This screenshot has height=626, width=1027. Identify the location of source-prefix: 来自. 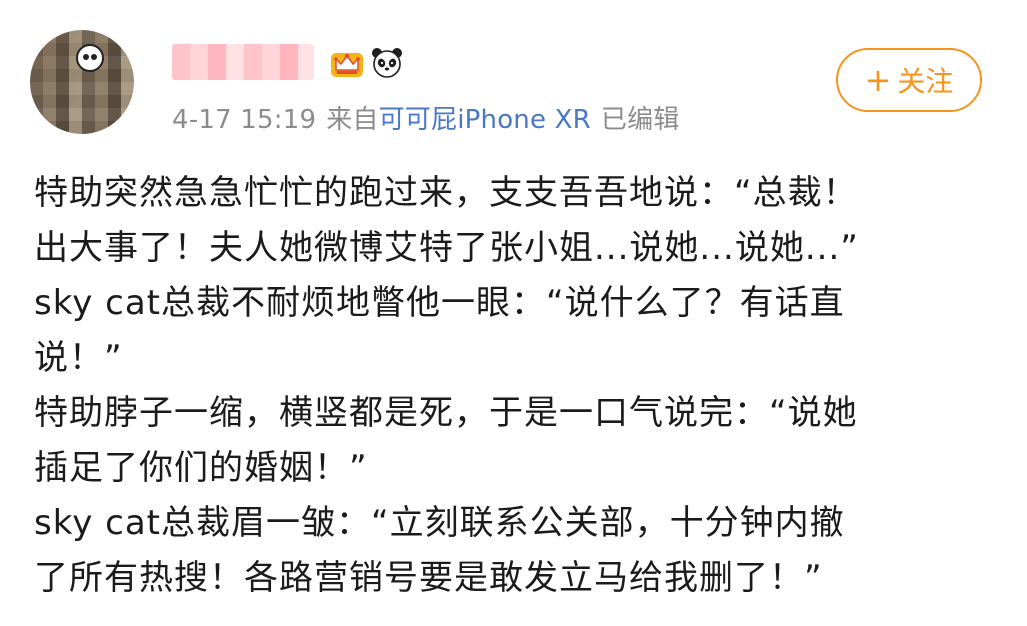
(352, 120).